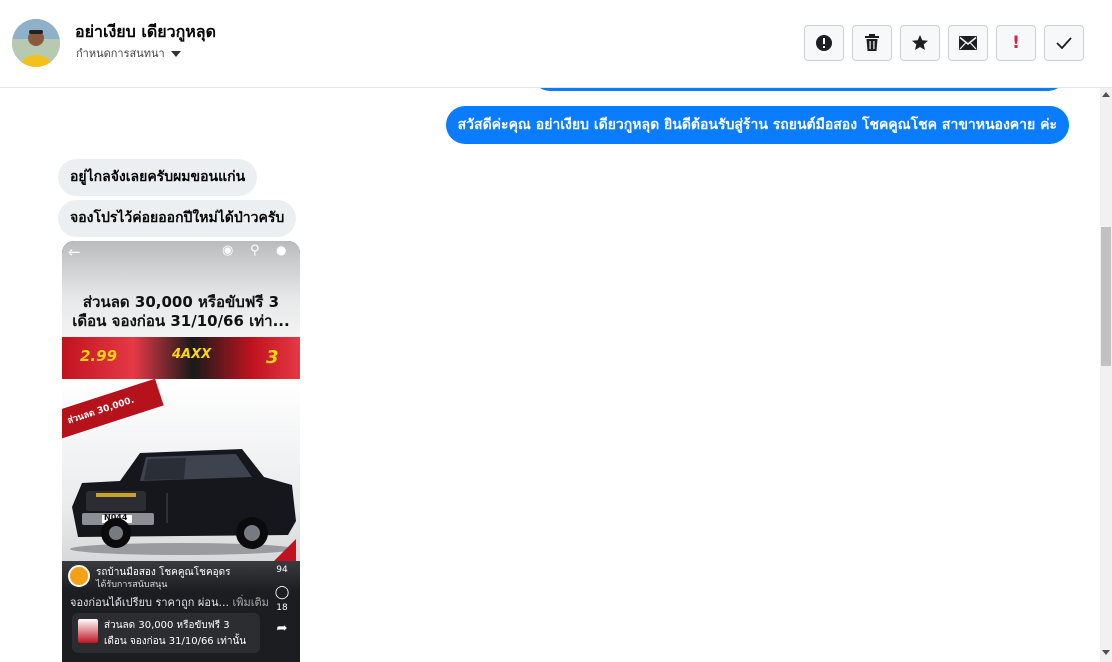  I want to click on banner-value: 3, so click(272, 357).